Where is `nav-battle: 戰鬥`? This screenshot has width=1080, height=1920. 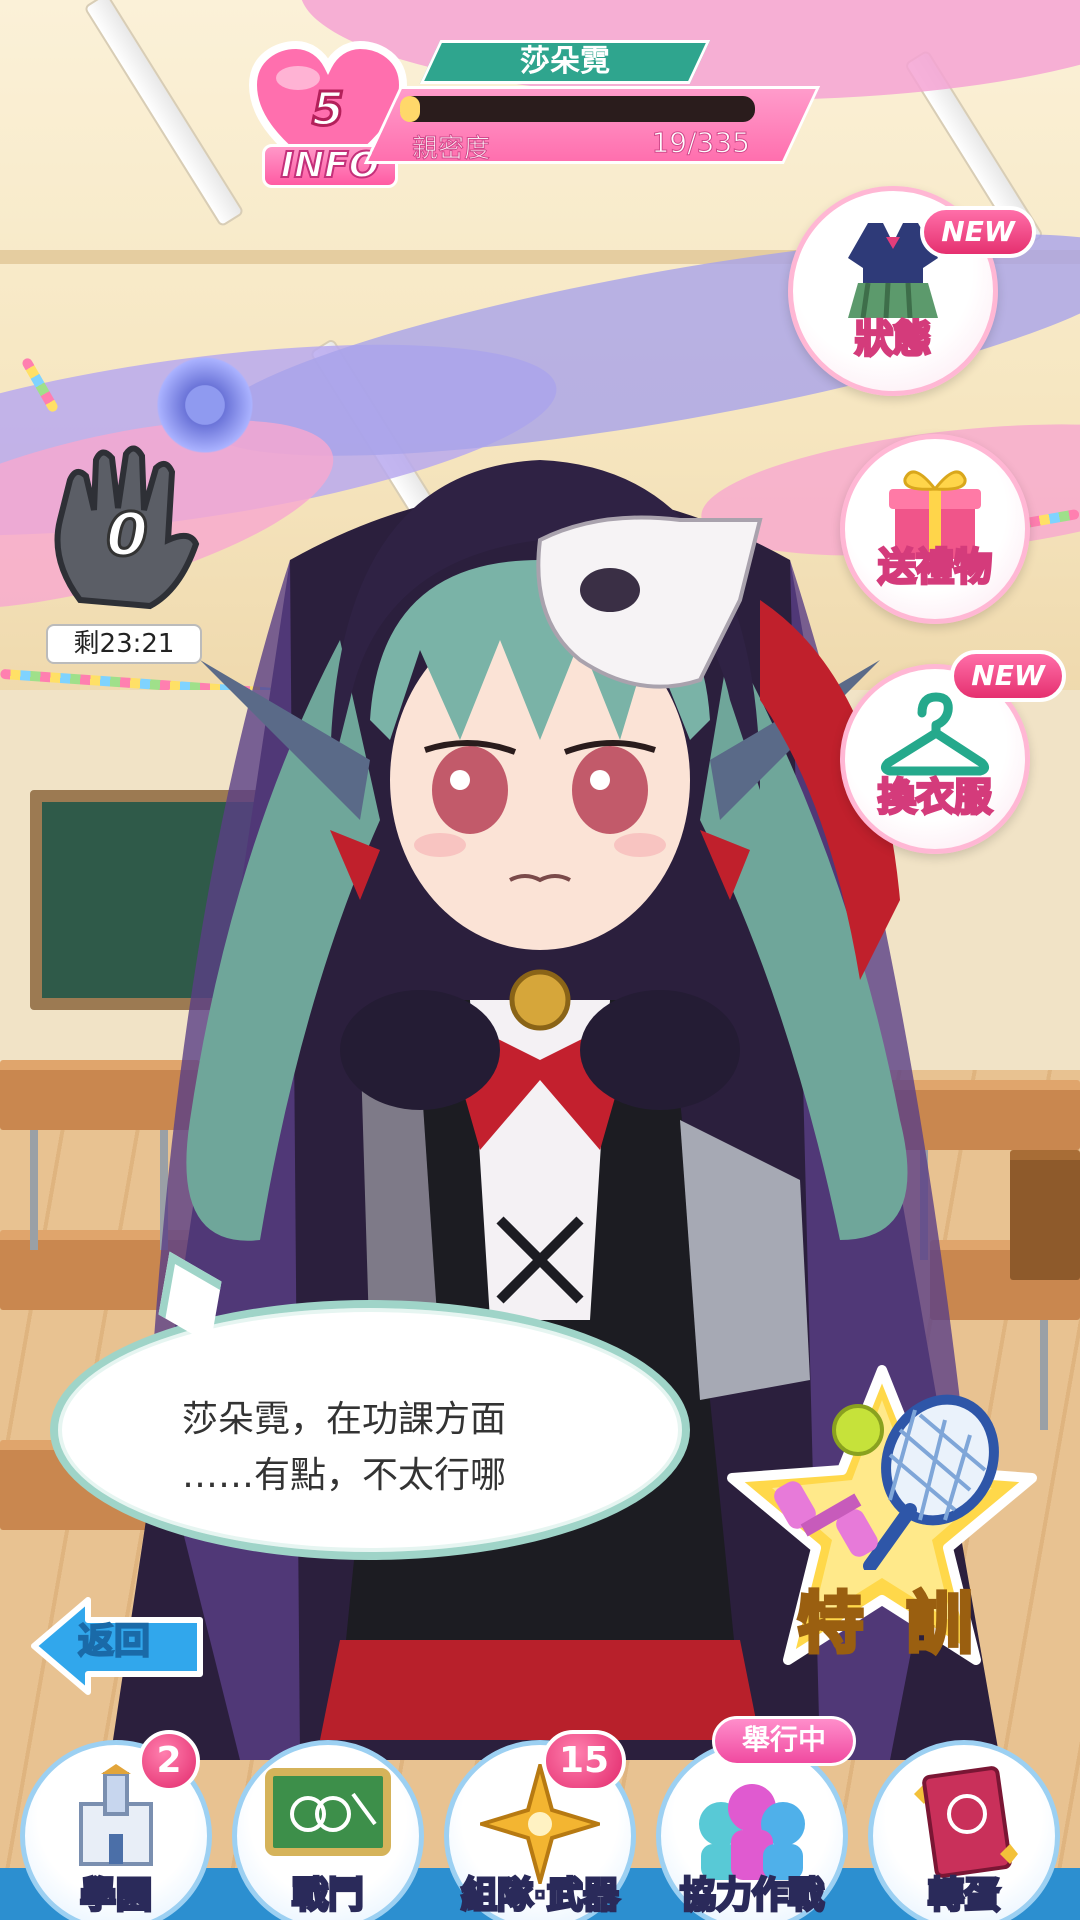 nav-battle: 戰鬥 is located at coordinates (328, 1830).